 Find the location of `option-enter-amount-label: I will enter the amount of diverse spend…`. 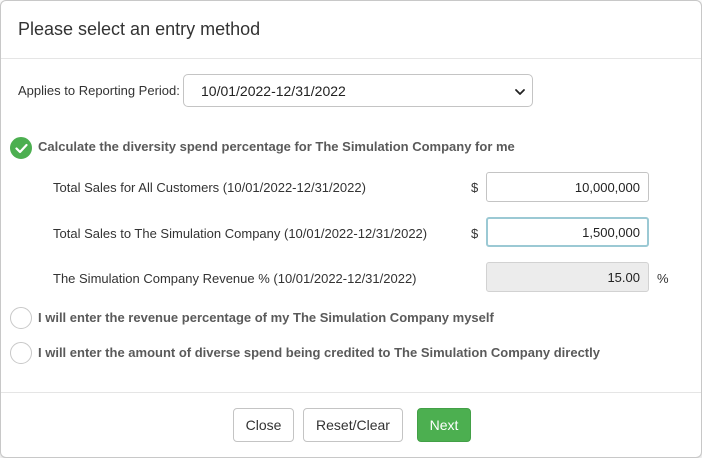

option-enter-amount-label: I will enter the amount of diverse spend… is located at coordinates (319, 352).